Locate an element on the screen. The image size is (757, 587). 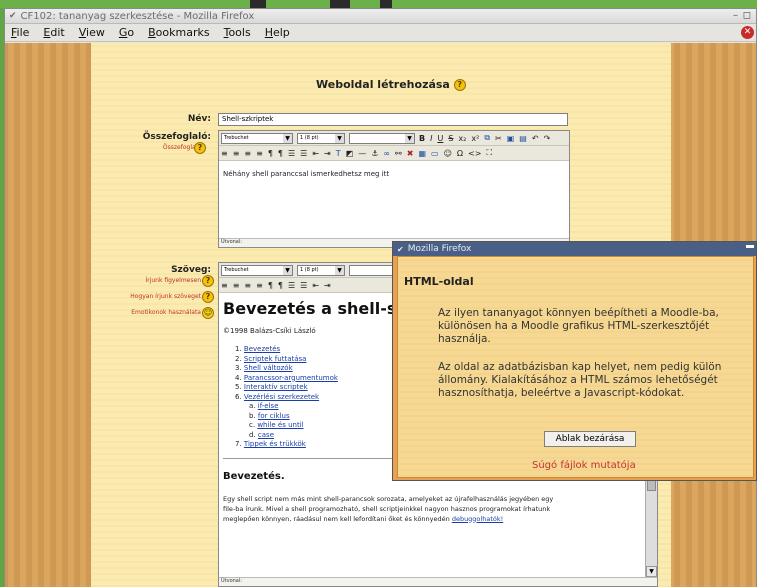
menu-go: Go is located at coordinates (126, 32).